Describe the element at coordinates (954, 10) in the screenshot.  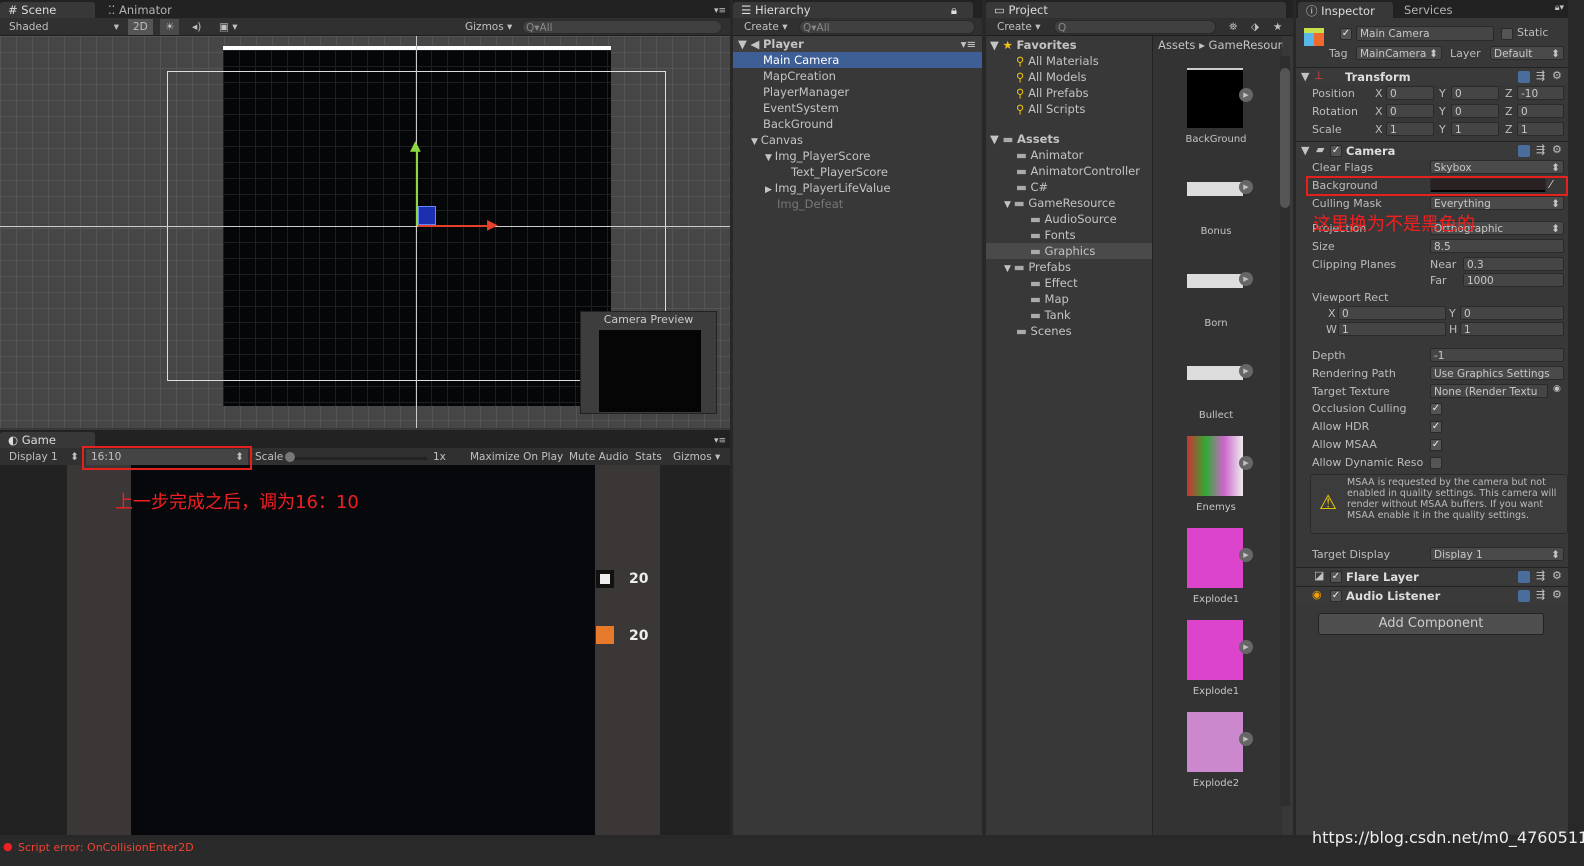
I see `lock-icon: 🔒︎` at that location.